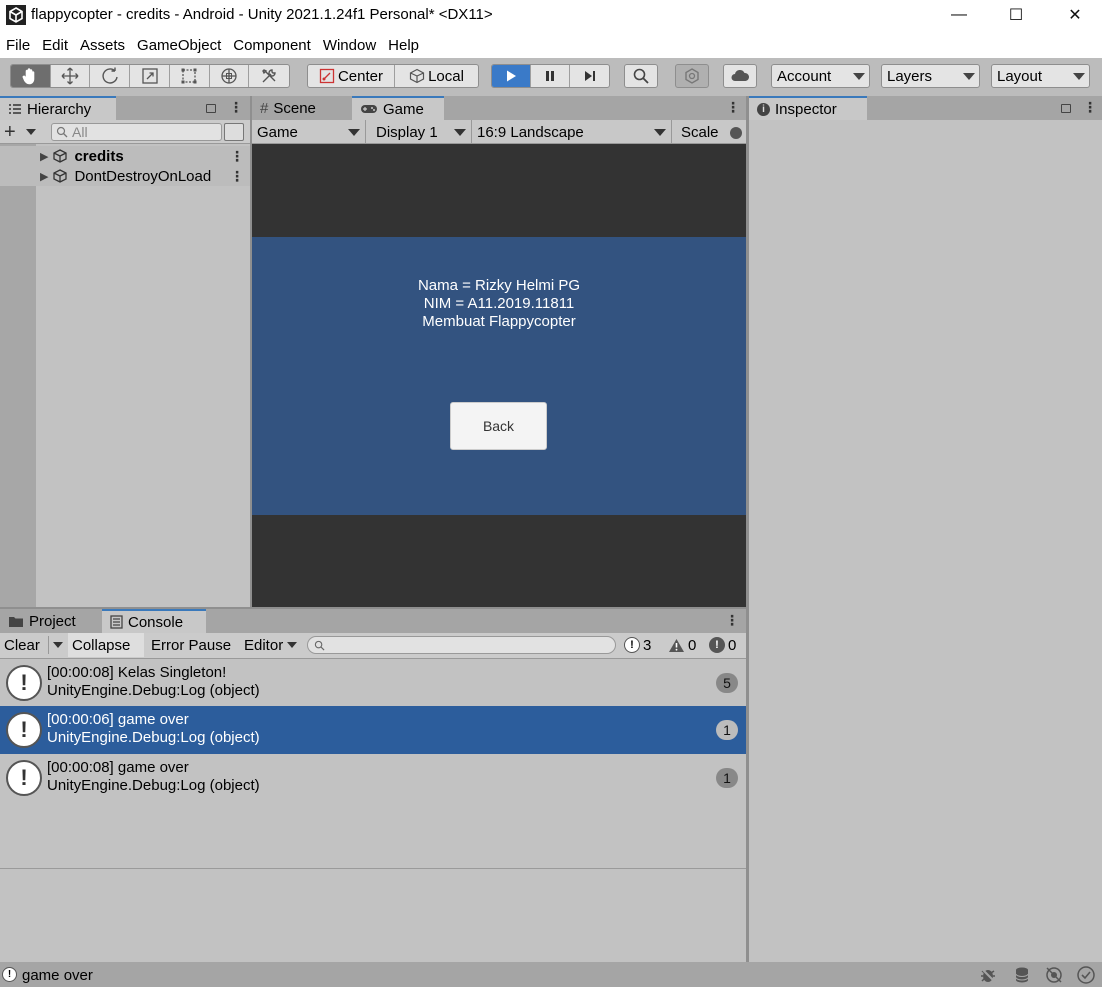 The image size is (1102, 987). I want to click on custom-tool-button, so click(269, 76).